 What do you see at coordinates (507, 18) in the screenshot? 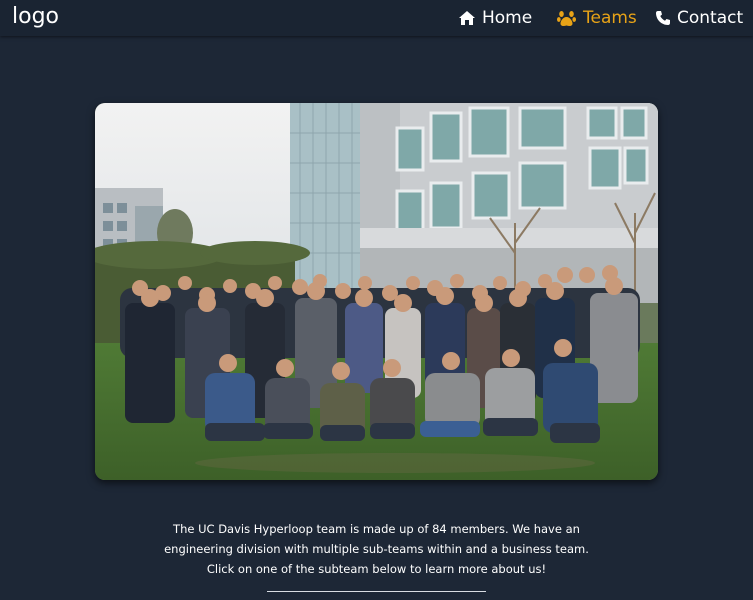
I see `nav-home-label: Home` at bounding box center [507, 18].